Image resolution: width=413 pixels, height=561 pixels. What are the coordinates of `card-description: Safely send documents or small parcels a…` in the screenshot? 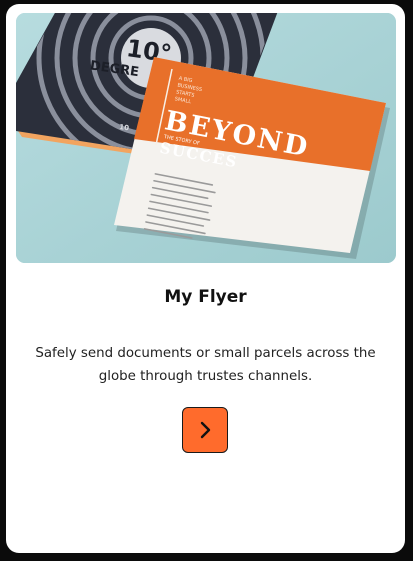 It's located at (205, 365).